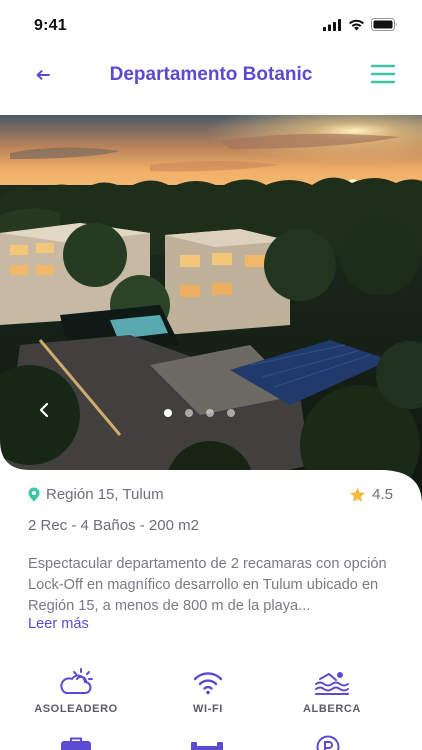 The height and width of the screenshot is (750, 422). Describe the element at coordinates (50, 25) in the screenshot. I see `status-time: 9:41` at that location.